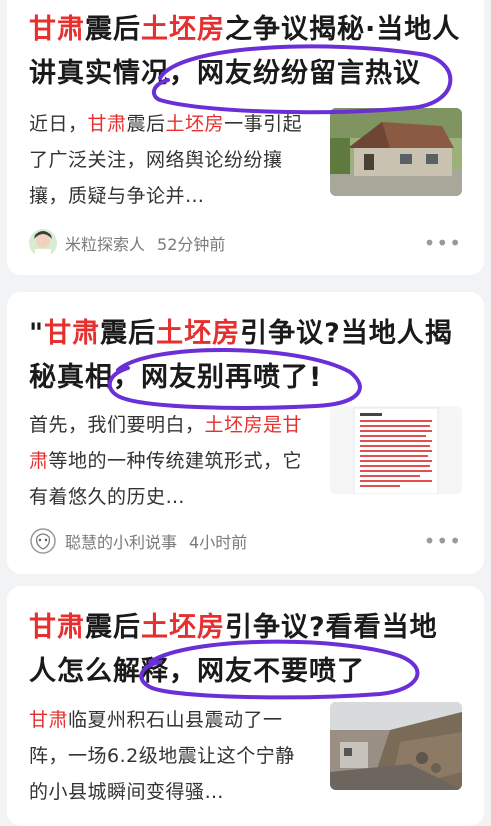 The width and height of the screenshot is (491, 826). Describe the element at coordinates (105, 243) in the screenshot. I see `author-name: 米粒探索人` at that location.